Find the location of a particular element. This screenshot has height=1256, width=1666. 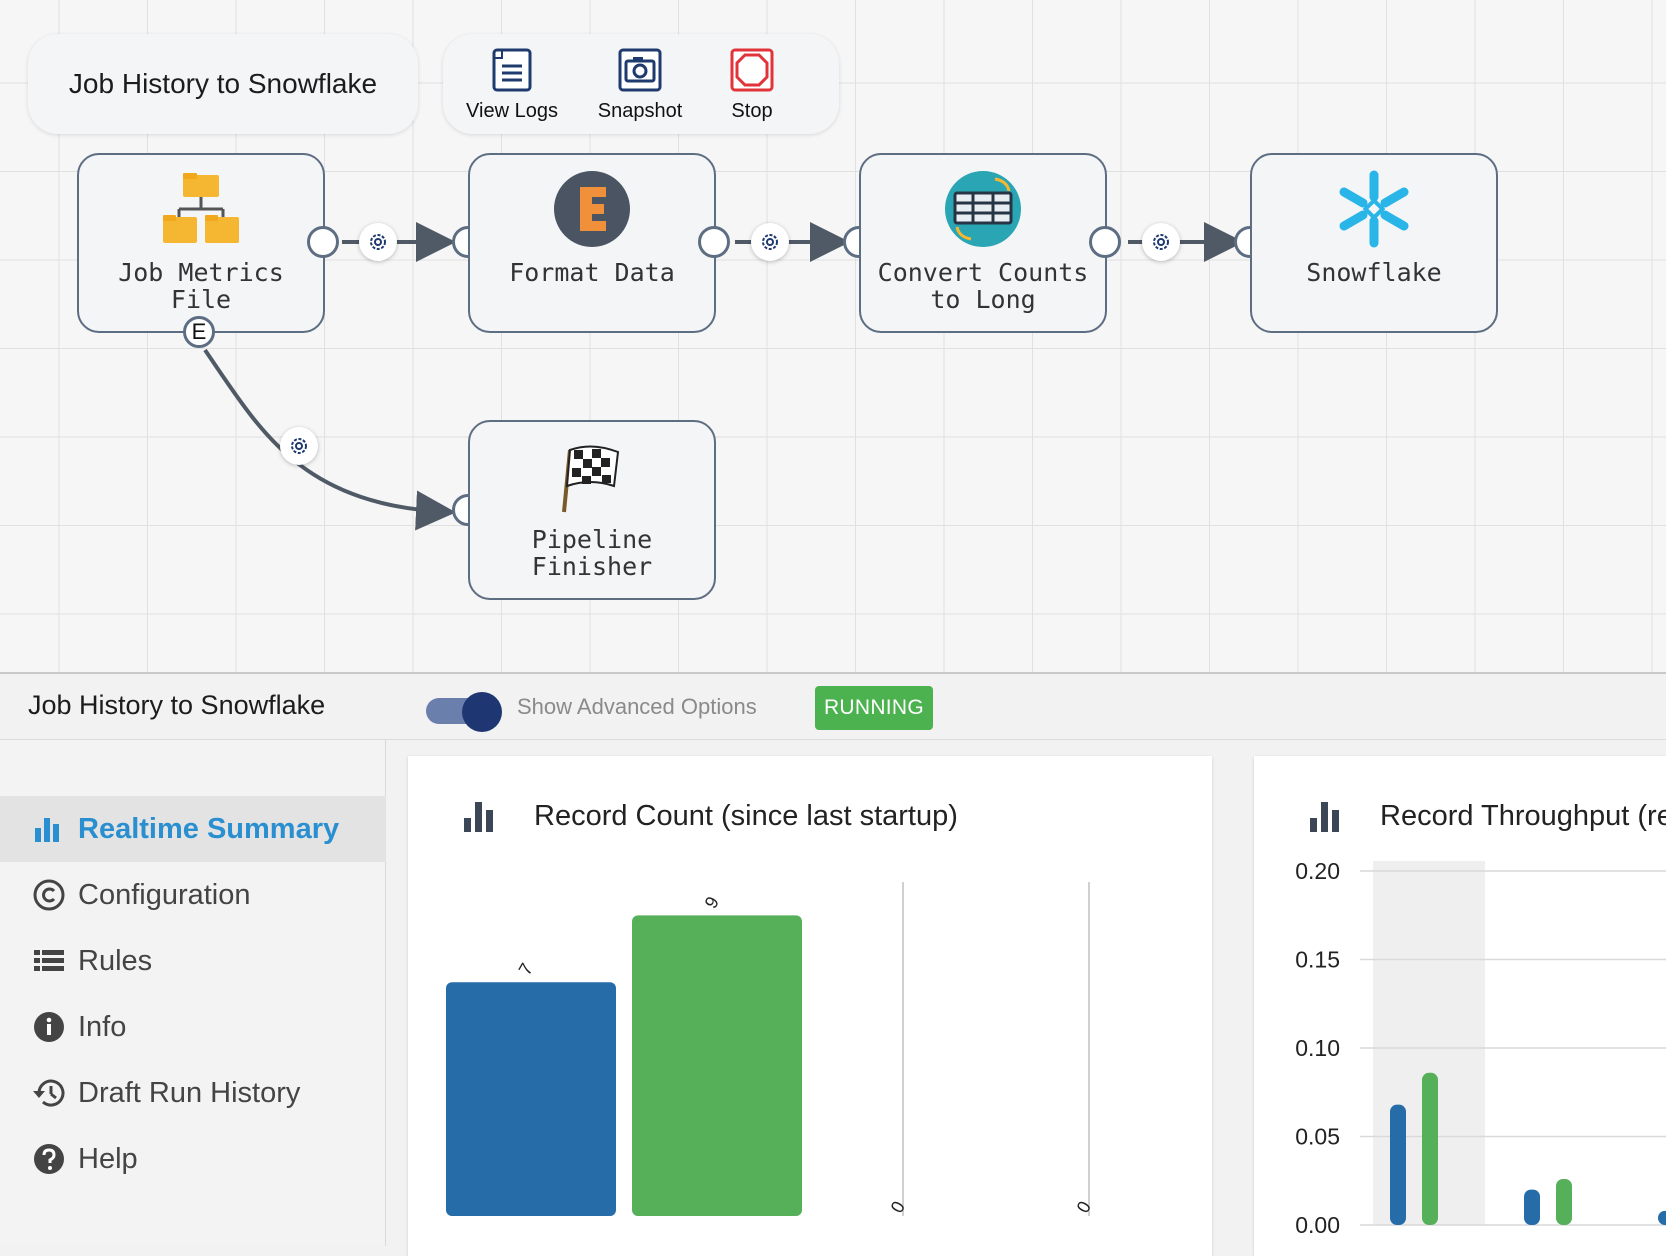

sidebar-item-rules: Rules is located at coordinates (193, 961).